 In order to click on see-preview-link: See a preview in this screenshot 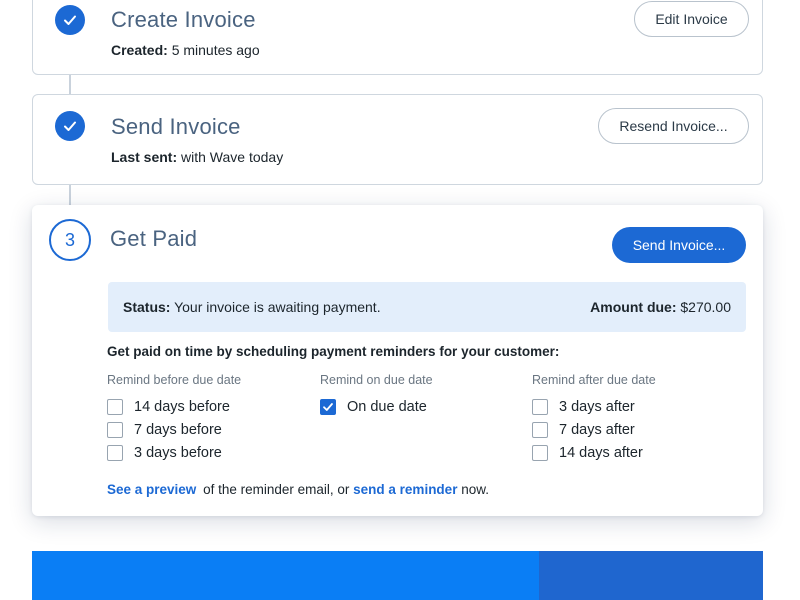, I will do `click(151, 489)`.